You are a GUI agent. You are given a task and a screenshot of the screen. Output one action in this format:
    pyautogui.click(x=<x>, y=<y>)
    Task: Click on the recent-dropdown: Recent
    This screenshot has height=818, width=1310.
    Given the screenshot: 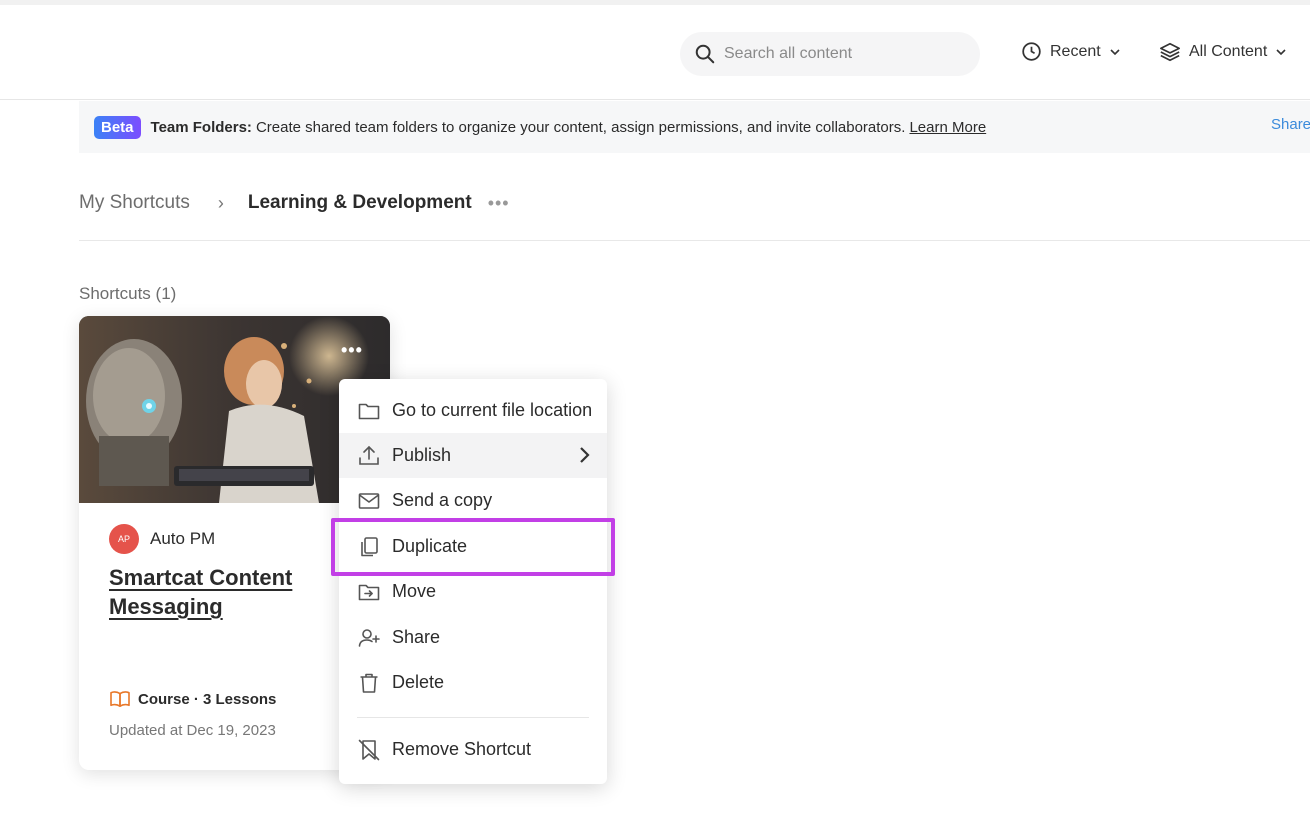 What is the action you would take?
    pyautogui.click(x=1071, y=51)
    